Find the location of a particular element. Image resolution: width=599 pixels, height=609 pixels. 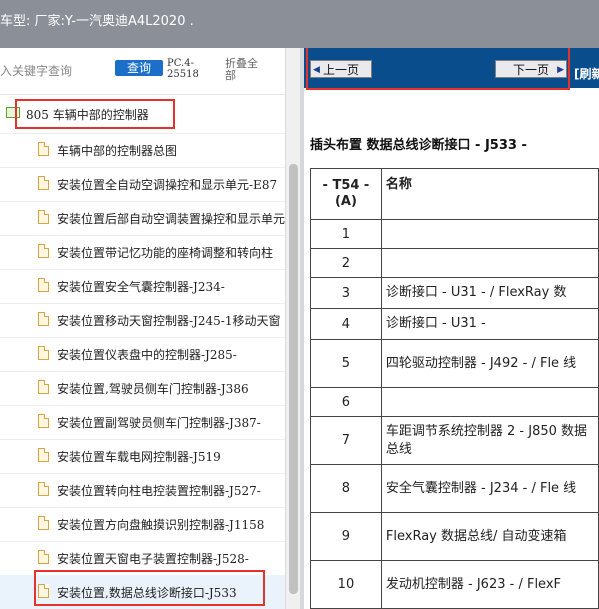

table-row: 4 诊断接口 - U31 - is located at coordinates (454, 324).